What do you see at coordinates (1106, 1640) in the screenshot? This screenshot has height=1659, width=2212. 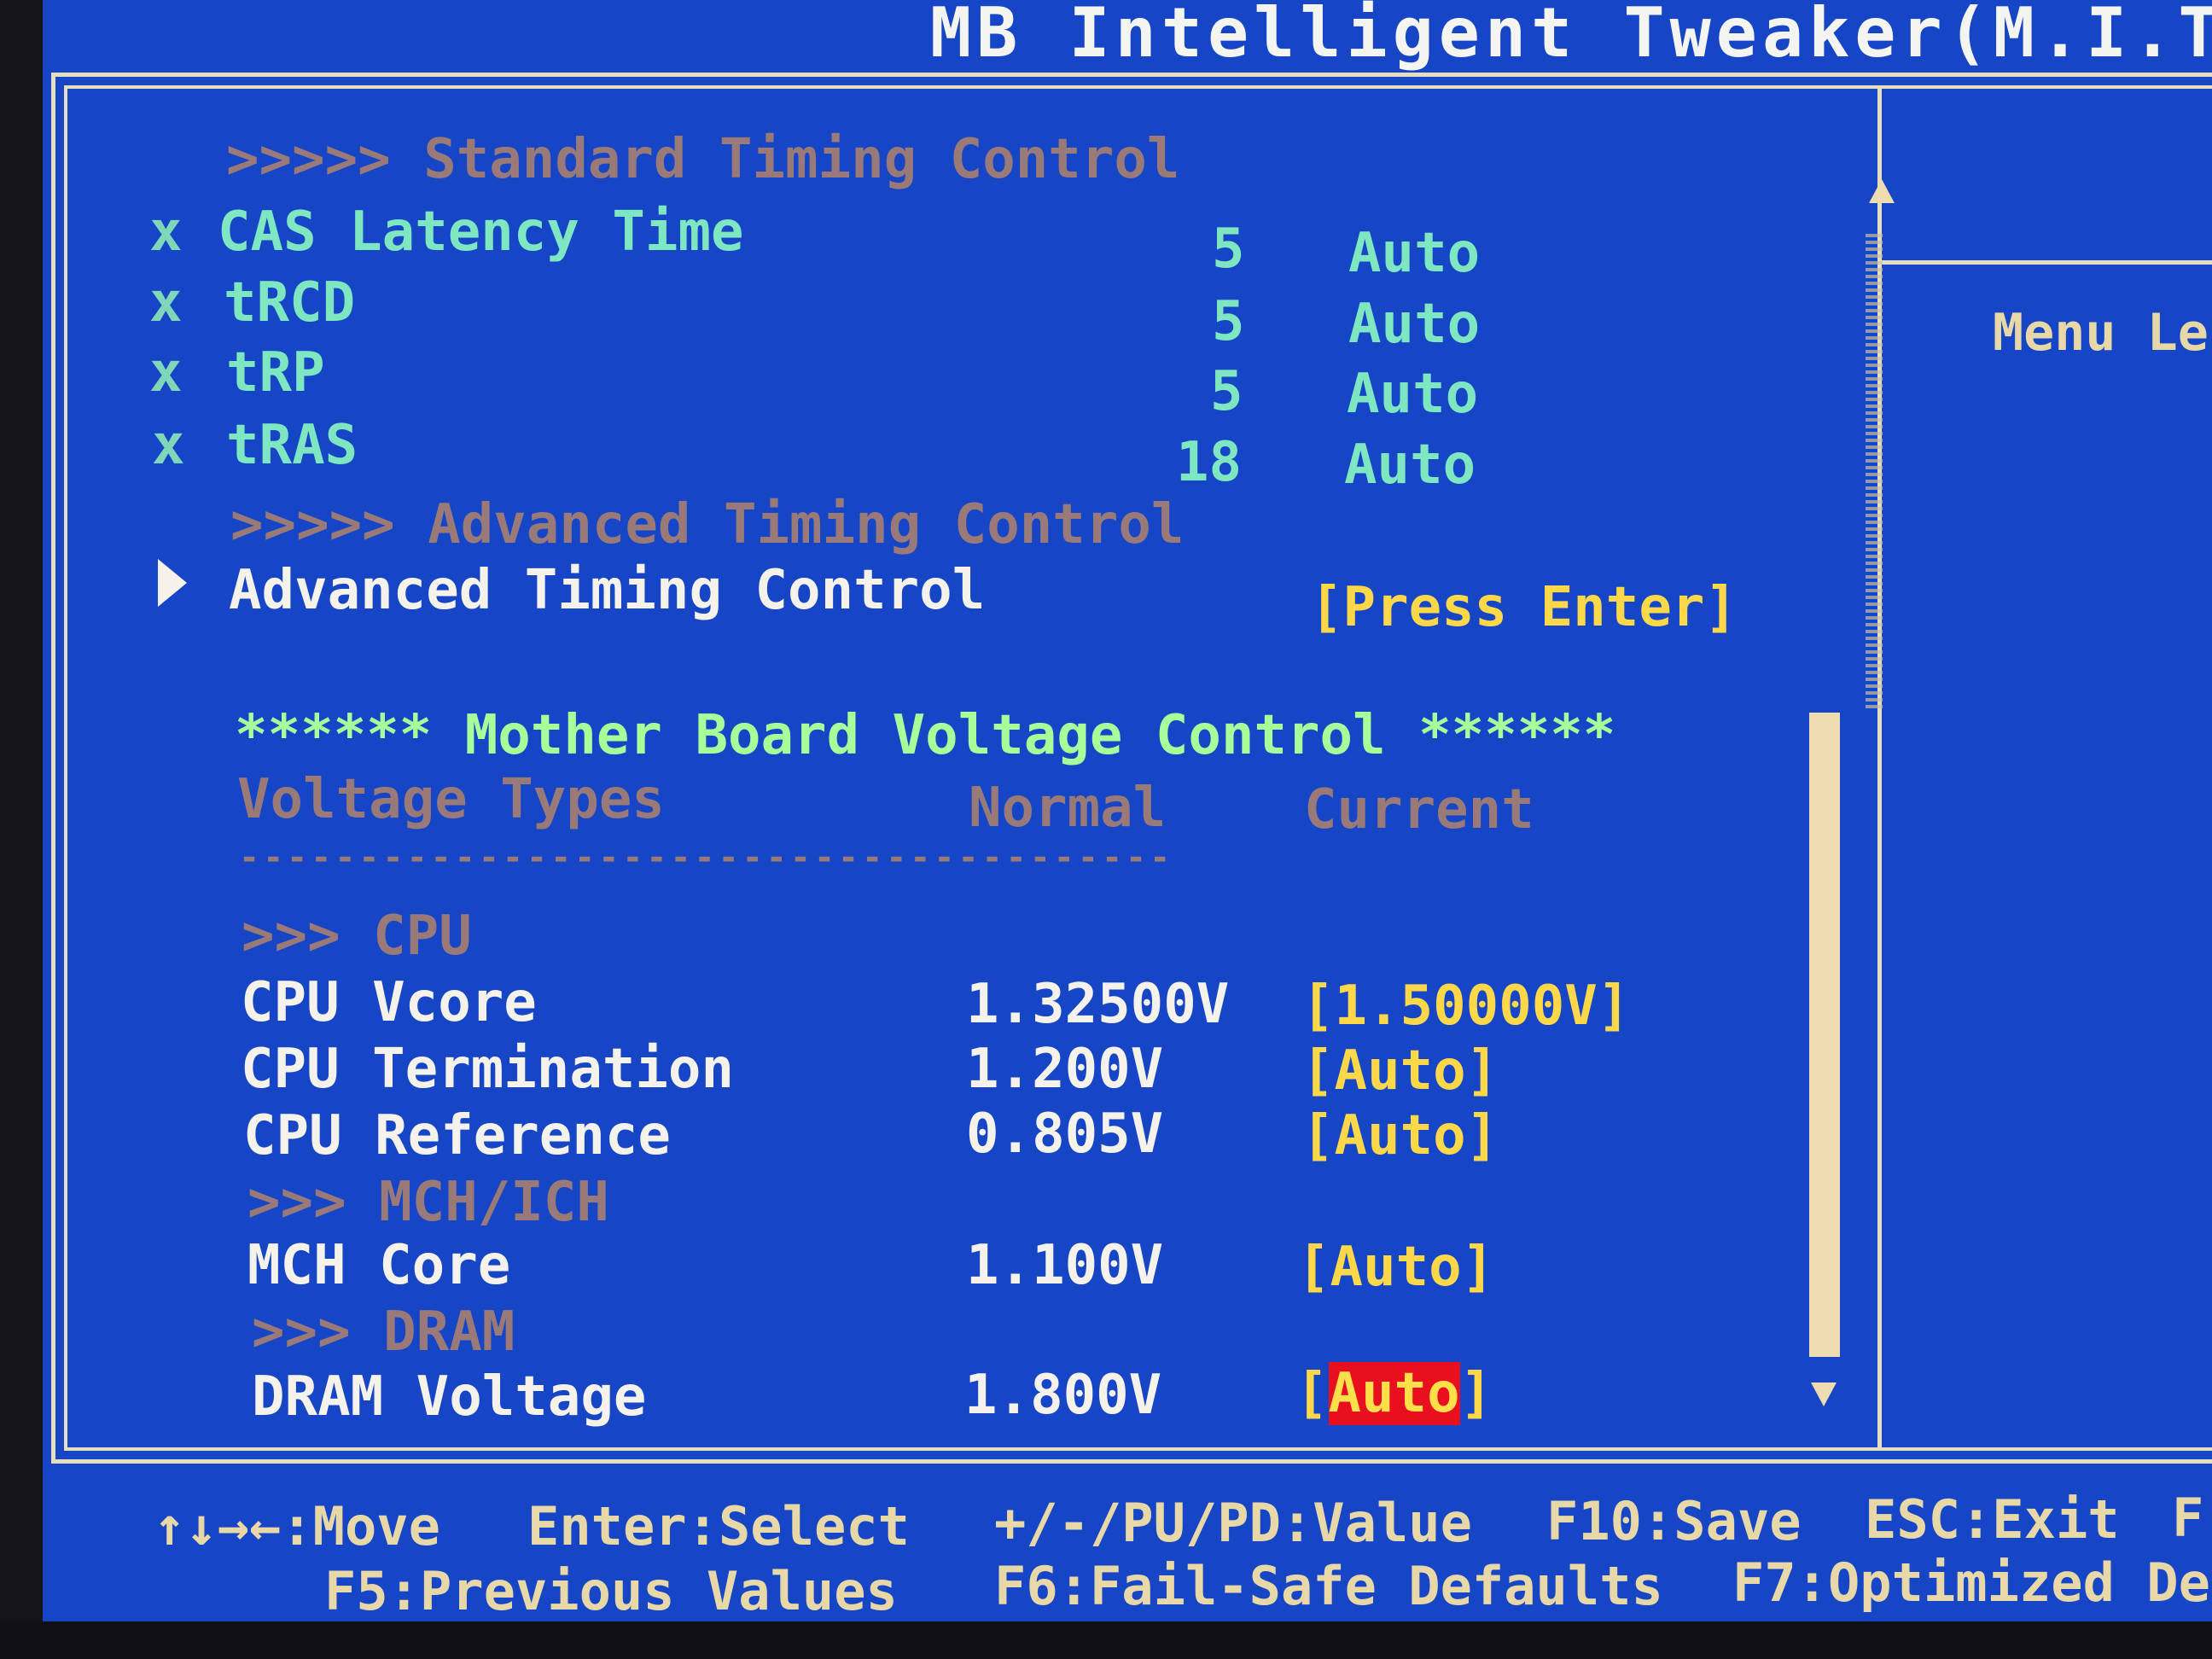 I see `monitor-bezel-bottom` at bounding box center [1106, 1640].